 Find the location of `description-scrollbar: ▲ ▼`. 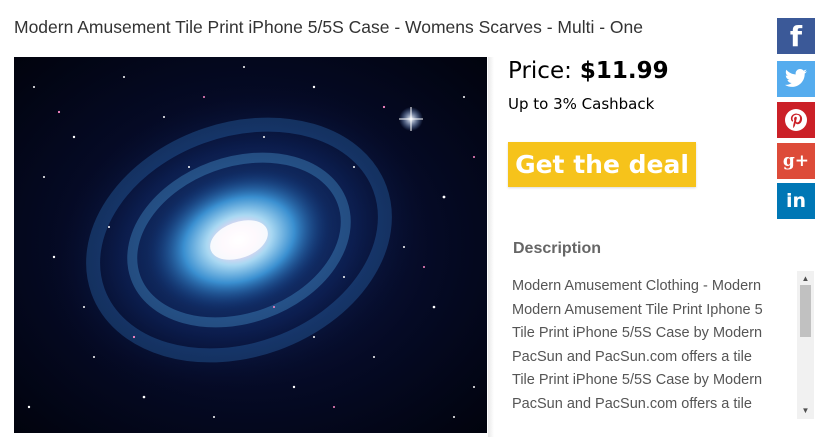

description-scrollbar: ▲ ▼ is located at coordinates (805, 345).